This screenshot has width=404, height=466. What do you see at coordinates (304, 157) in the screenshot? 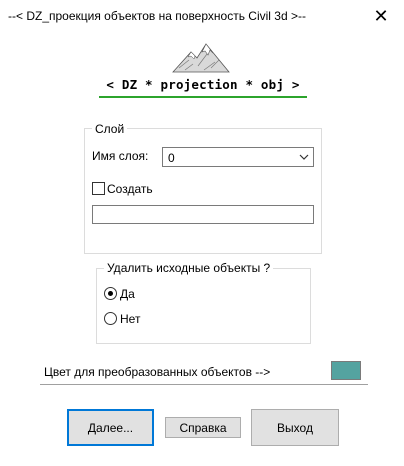
I see `chevron-down-icon` at bounding box center [304, 157].